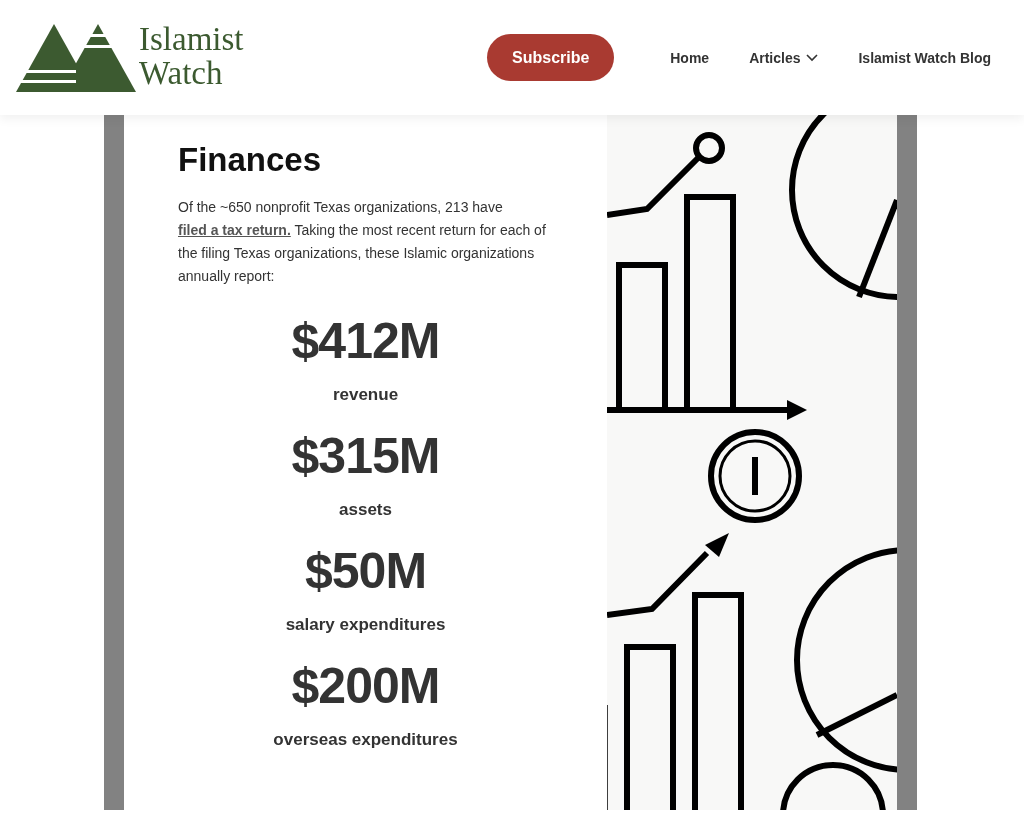  I want to click on stat-value: $315M, so click(365, 456).